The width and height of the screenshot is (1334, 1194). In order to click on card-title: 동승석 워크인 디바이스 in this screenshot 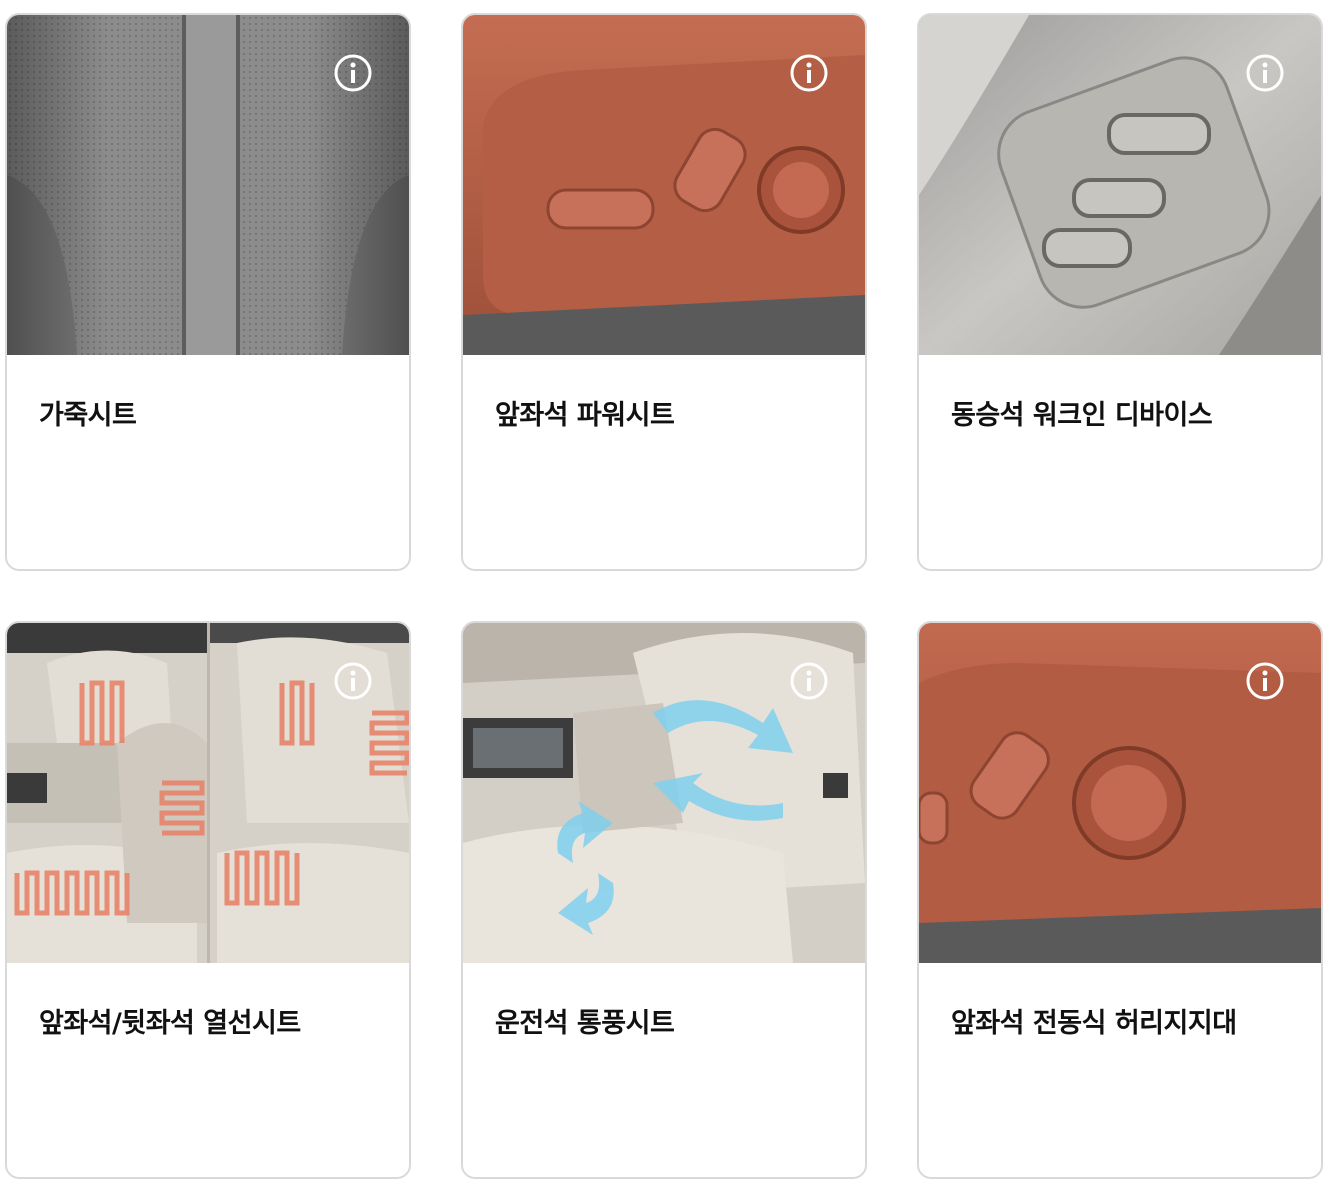, I will do `click(1082, 415)`.